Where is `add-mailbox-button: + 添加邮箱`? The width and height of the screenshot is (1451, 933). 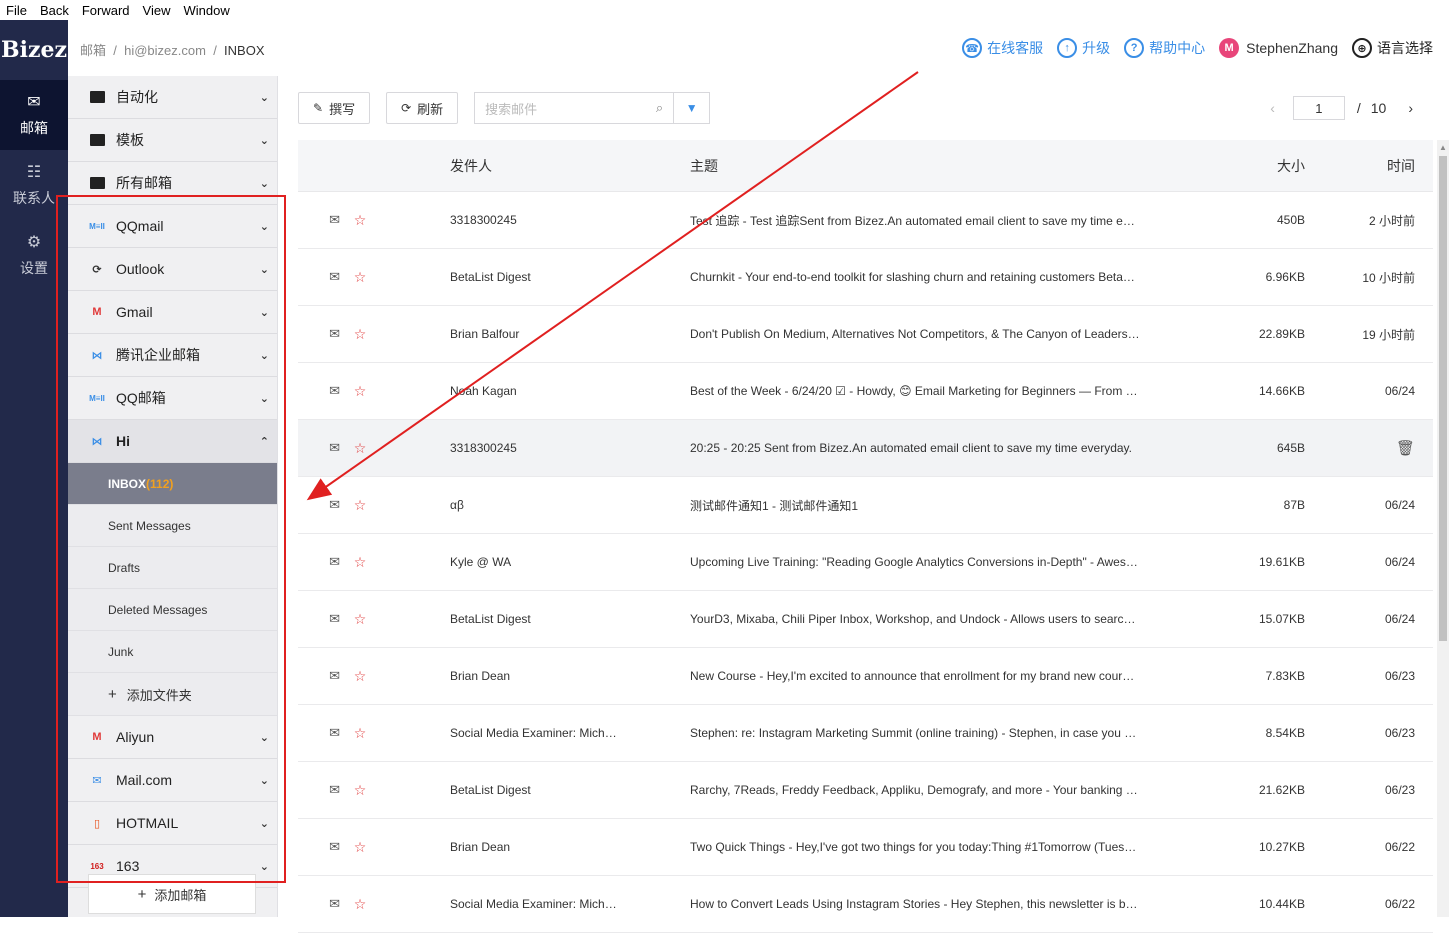
add-mailbox-button: + 添加邮箱 is located at coordinates (172, 894).